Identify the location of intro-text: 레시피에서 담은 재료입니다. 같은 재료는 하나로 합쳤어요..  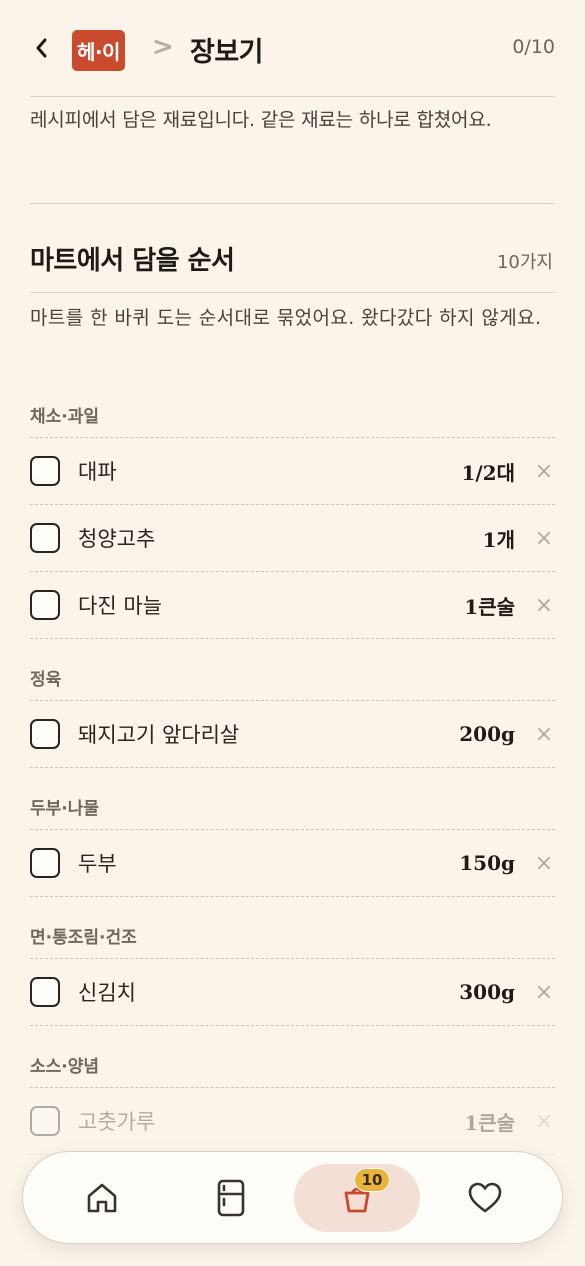
(261, 120).